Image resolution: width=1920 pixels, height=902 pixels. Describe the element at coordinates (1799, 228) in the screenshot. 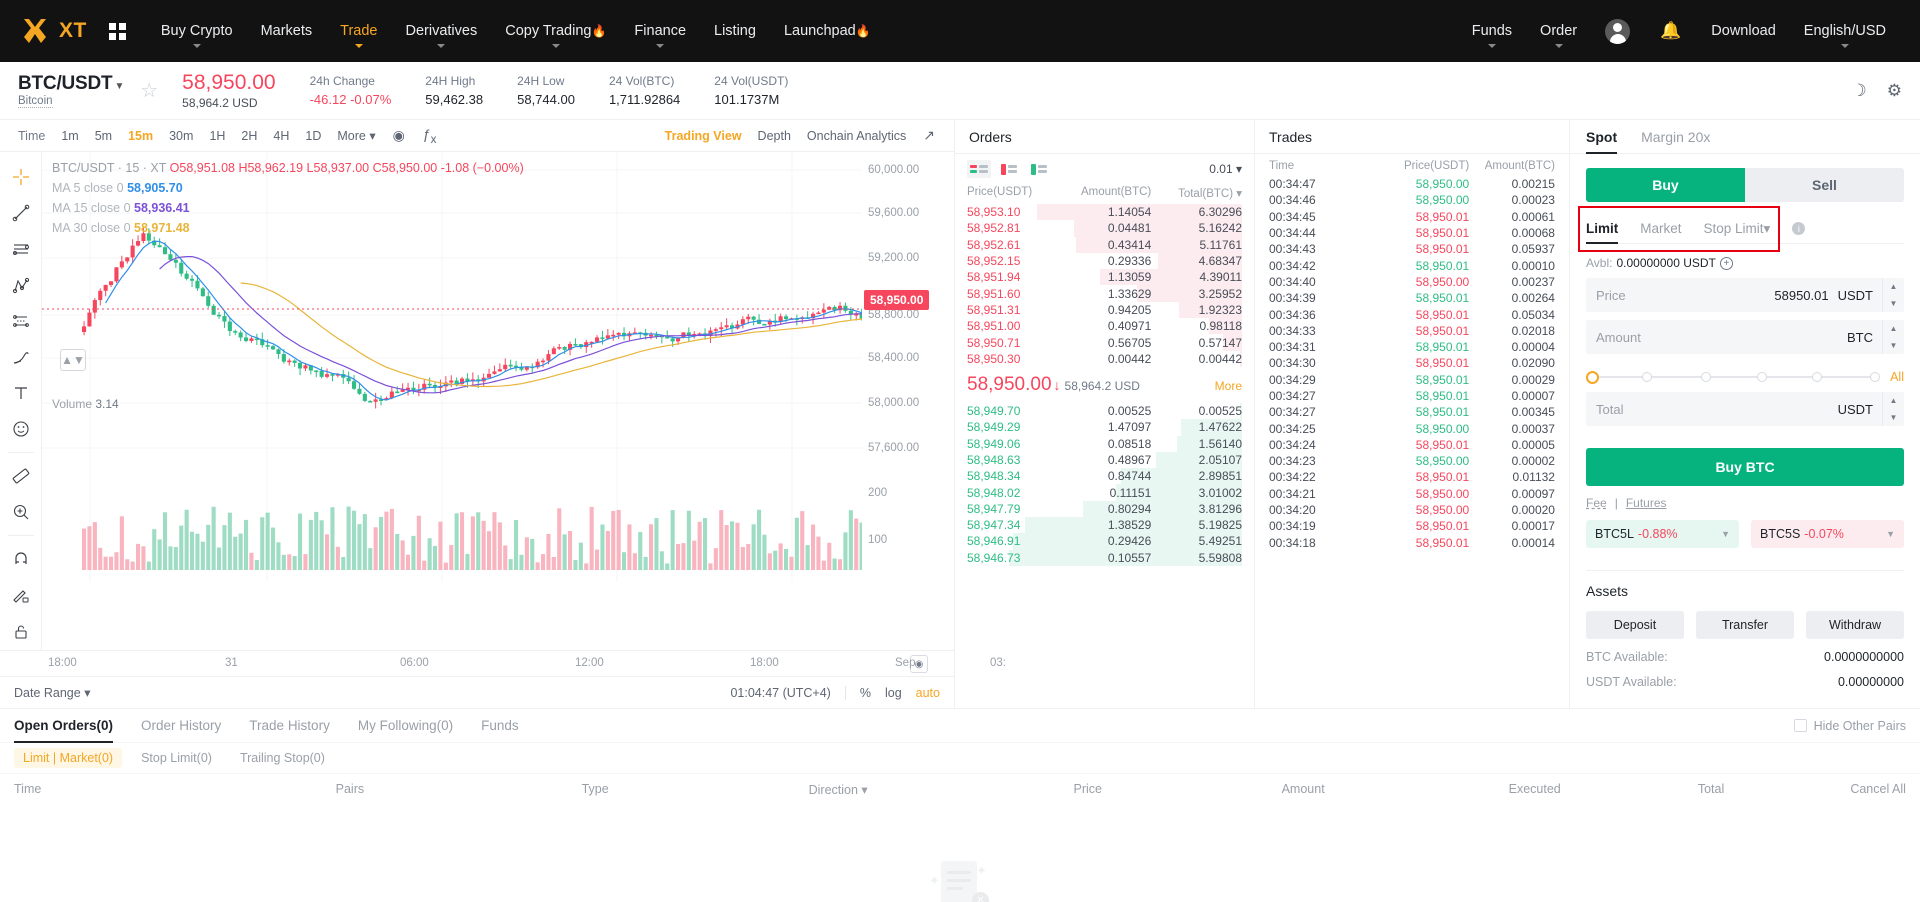

I see `info-icon: i` at that location.